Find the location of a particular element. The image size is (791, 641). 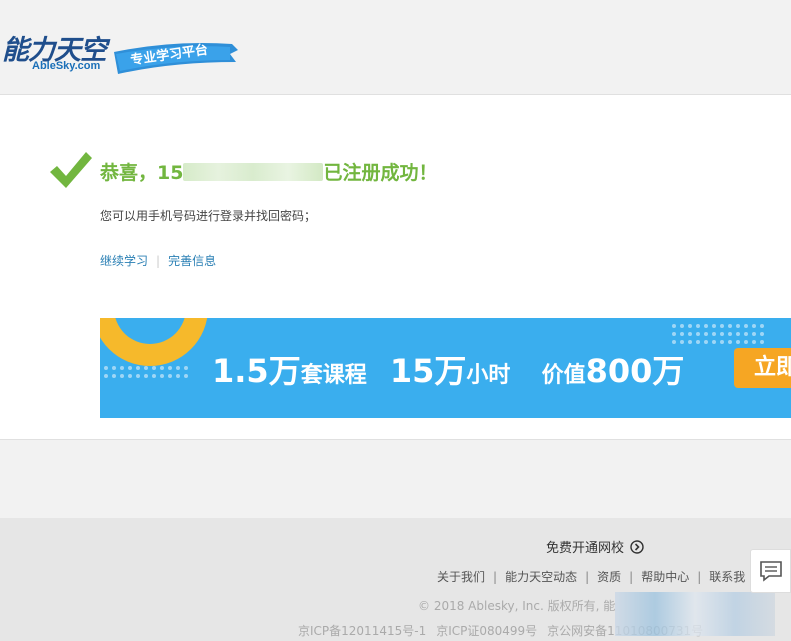

header: 能力天空 AbleSky.com 专业学习平台 is located at coordinates (395, 47).